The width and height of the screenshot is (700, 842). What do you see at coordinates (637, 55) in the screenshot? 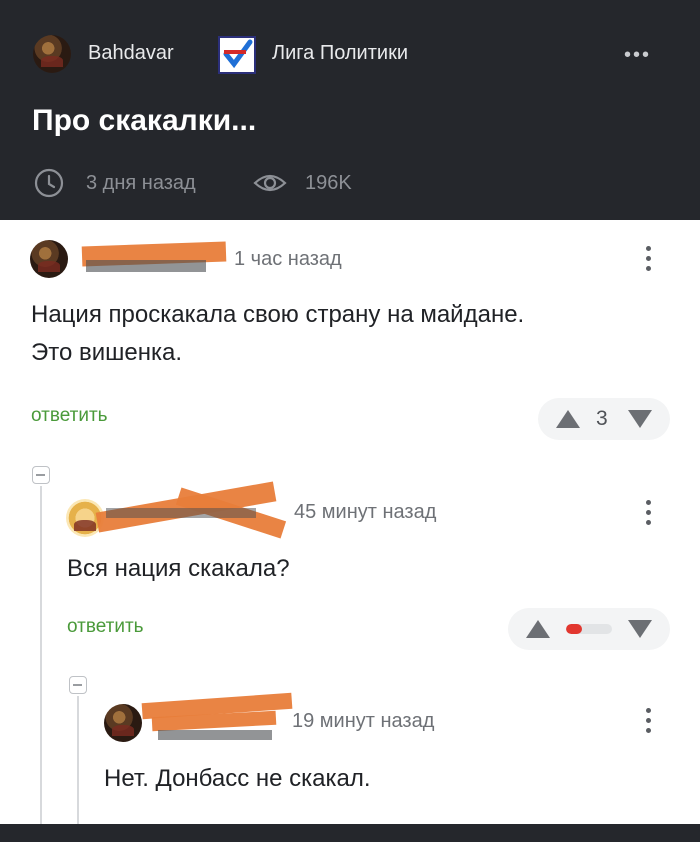
I see `more-horizontal-icon: •••` at bounding box center [637, 55].